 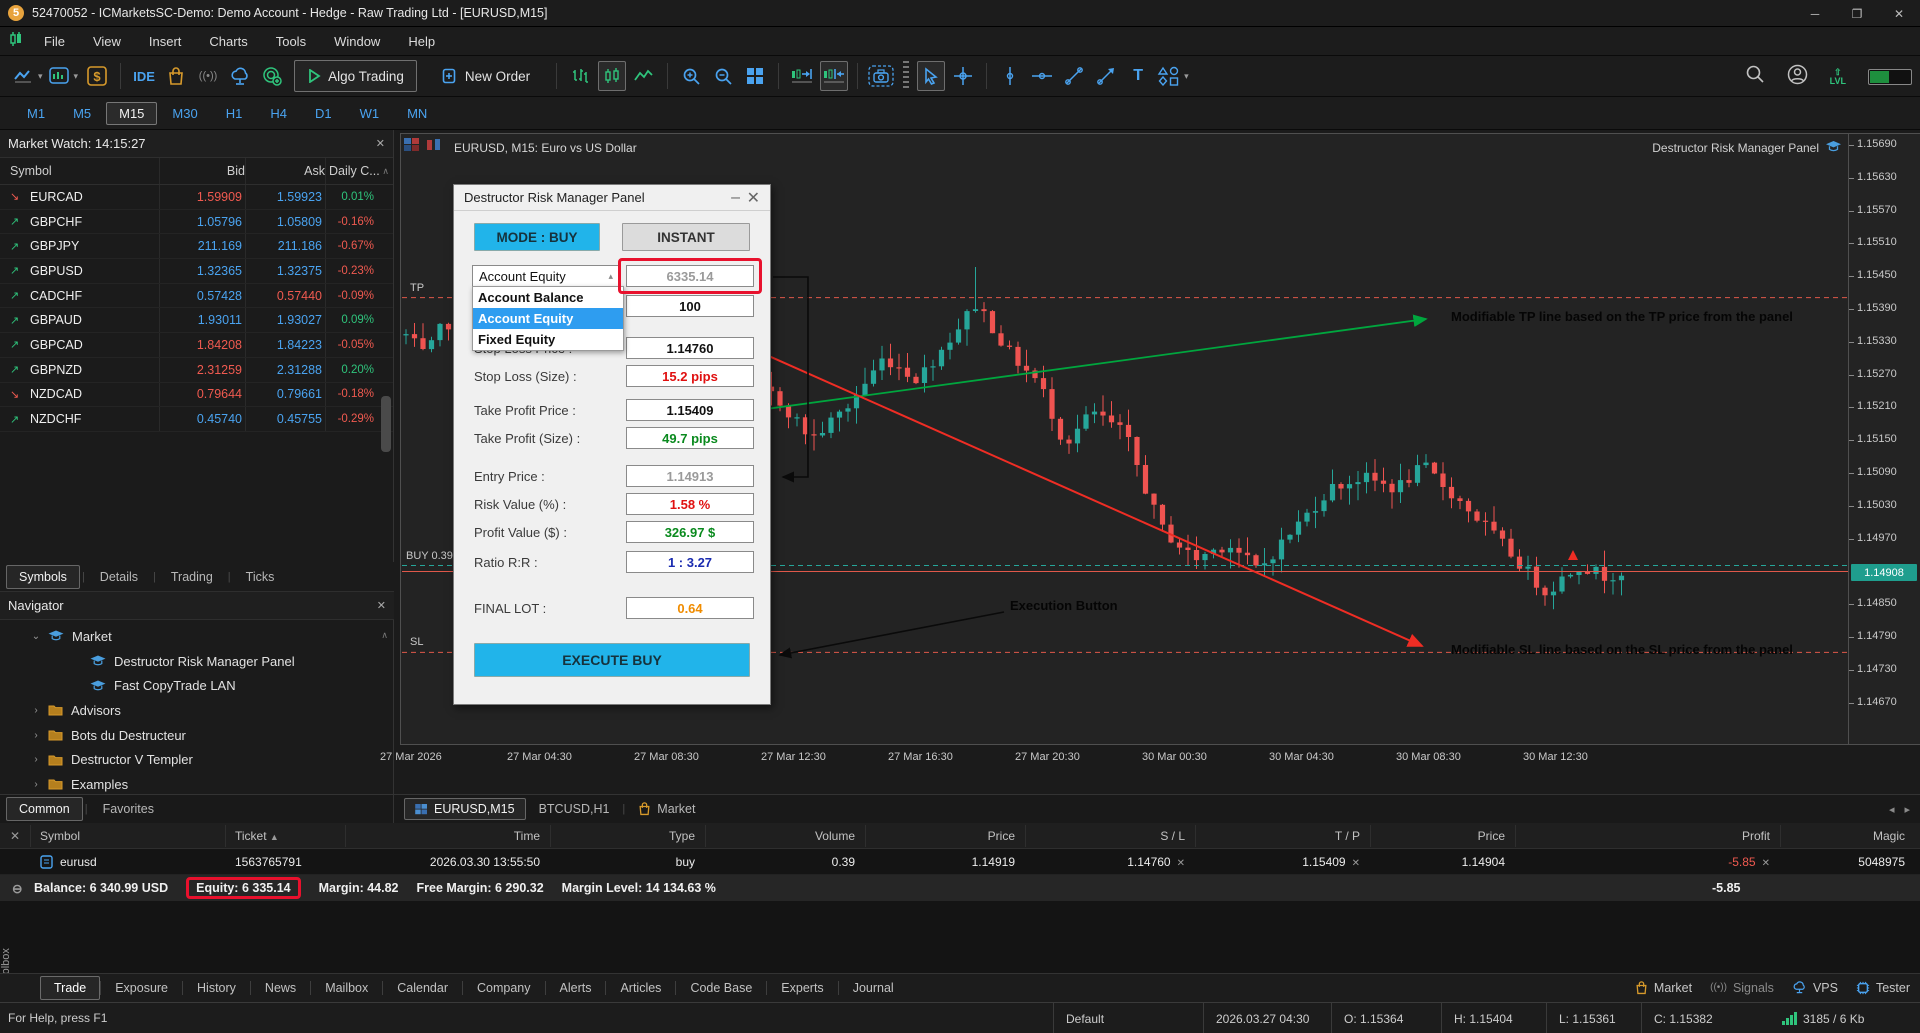 I want to click on timeframe-H1: H1, so click(x=234, y=113).